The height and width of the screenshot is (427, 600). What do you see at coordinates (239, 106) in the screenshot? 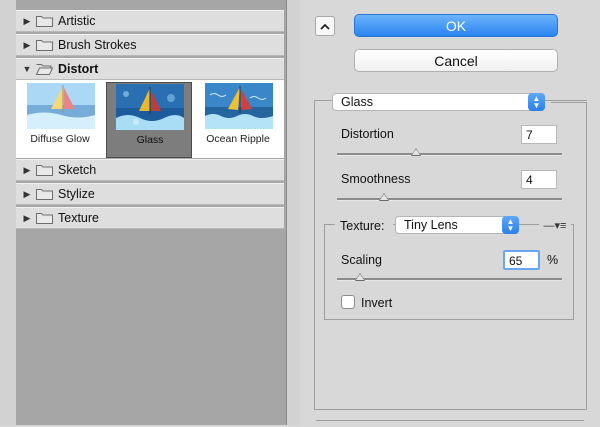
I see `ocean-ripple-preview` at bounding box center [239, 106].